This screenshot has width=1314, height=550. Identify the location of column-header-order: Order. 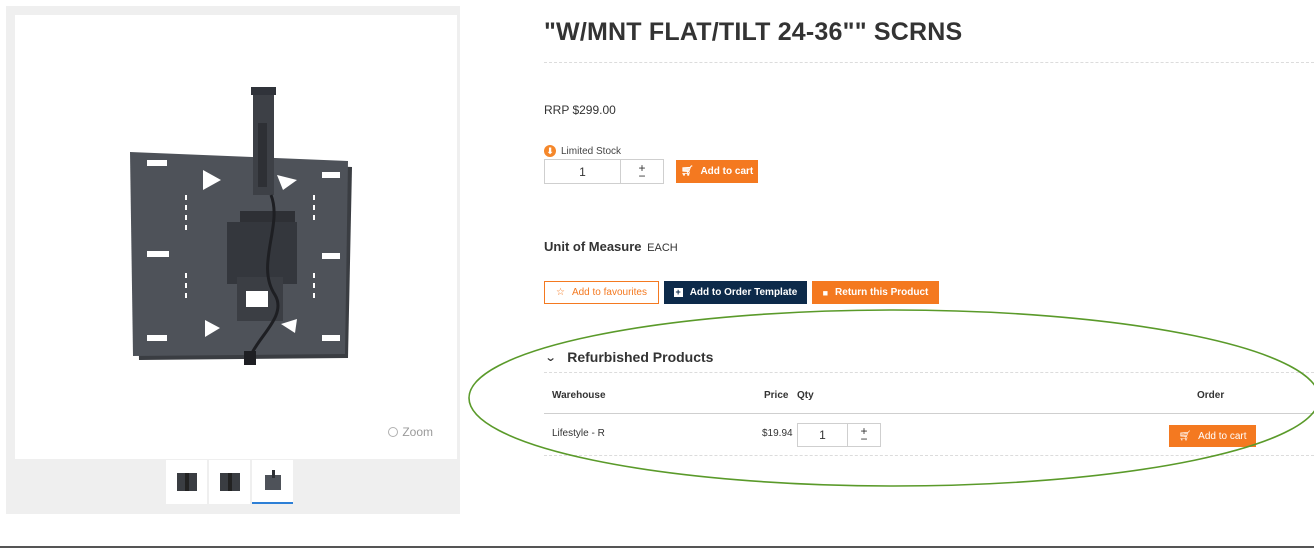
(1211, 395).